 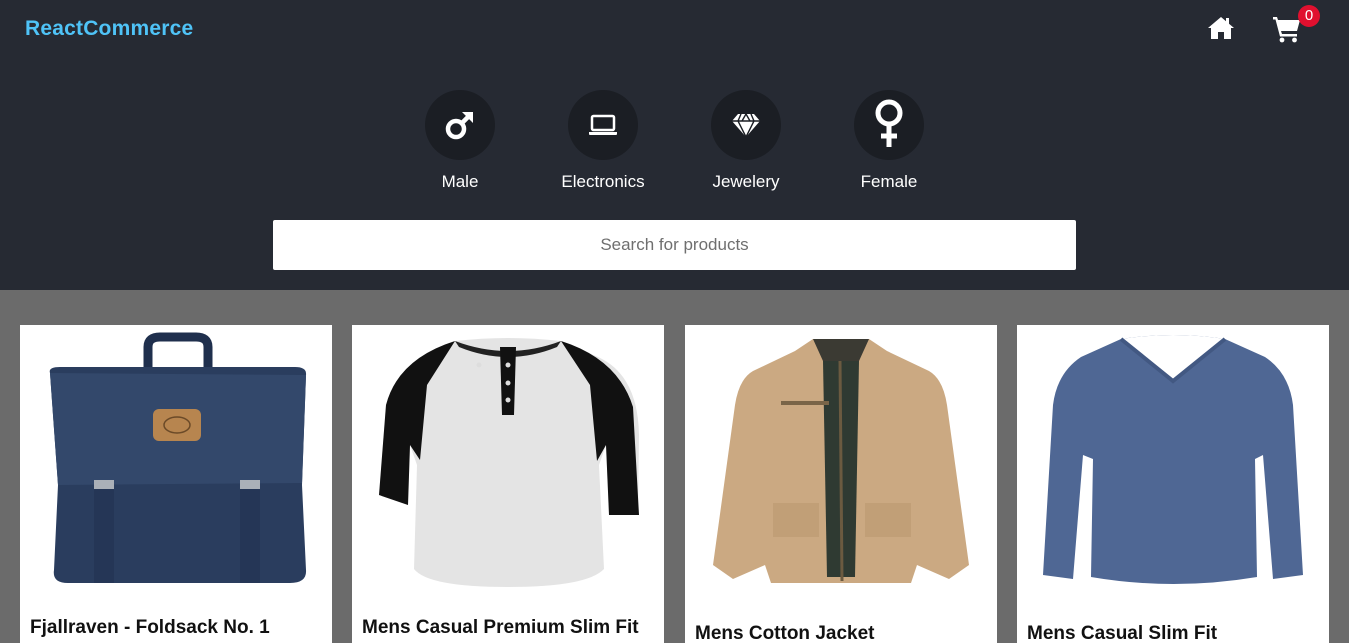 I want to click on home-icon, so click(x=1221, y=28).